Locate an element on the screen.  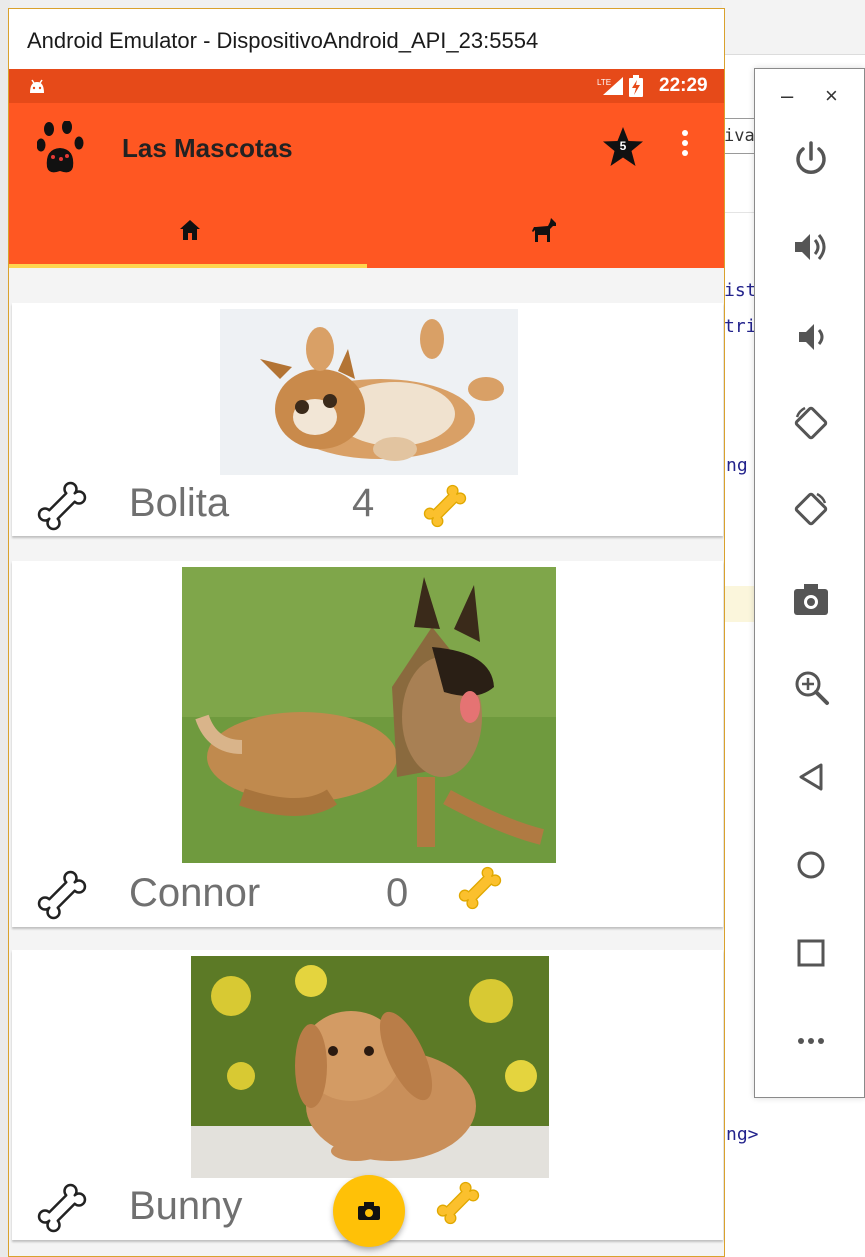
pet-photo-rabbit is located at coordinates (370, 1067).